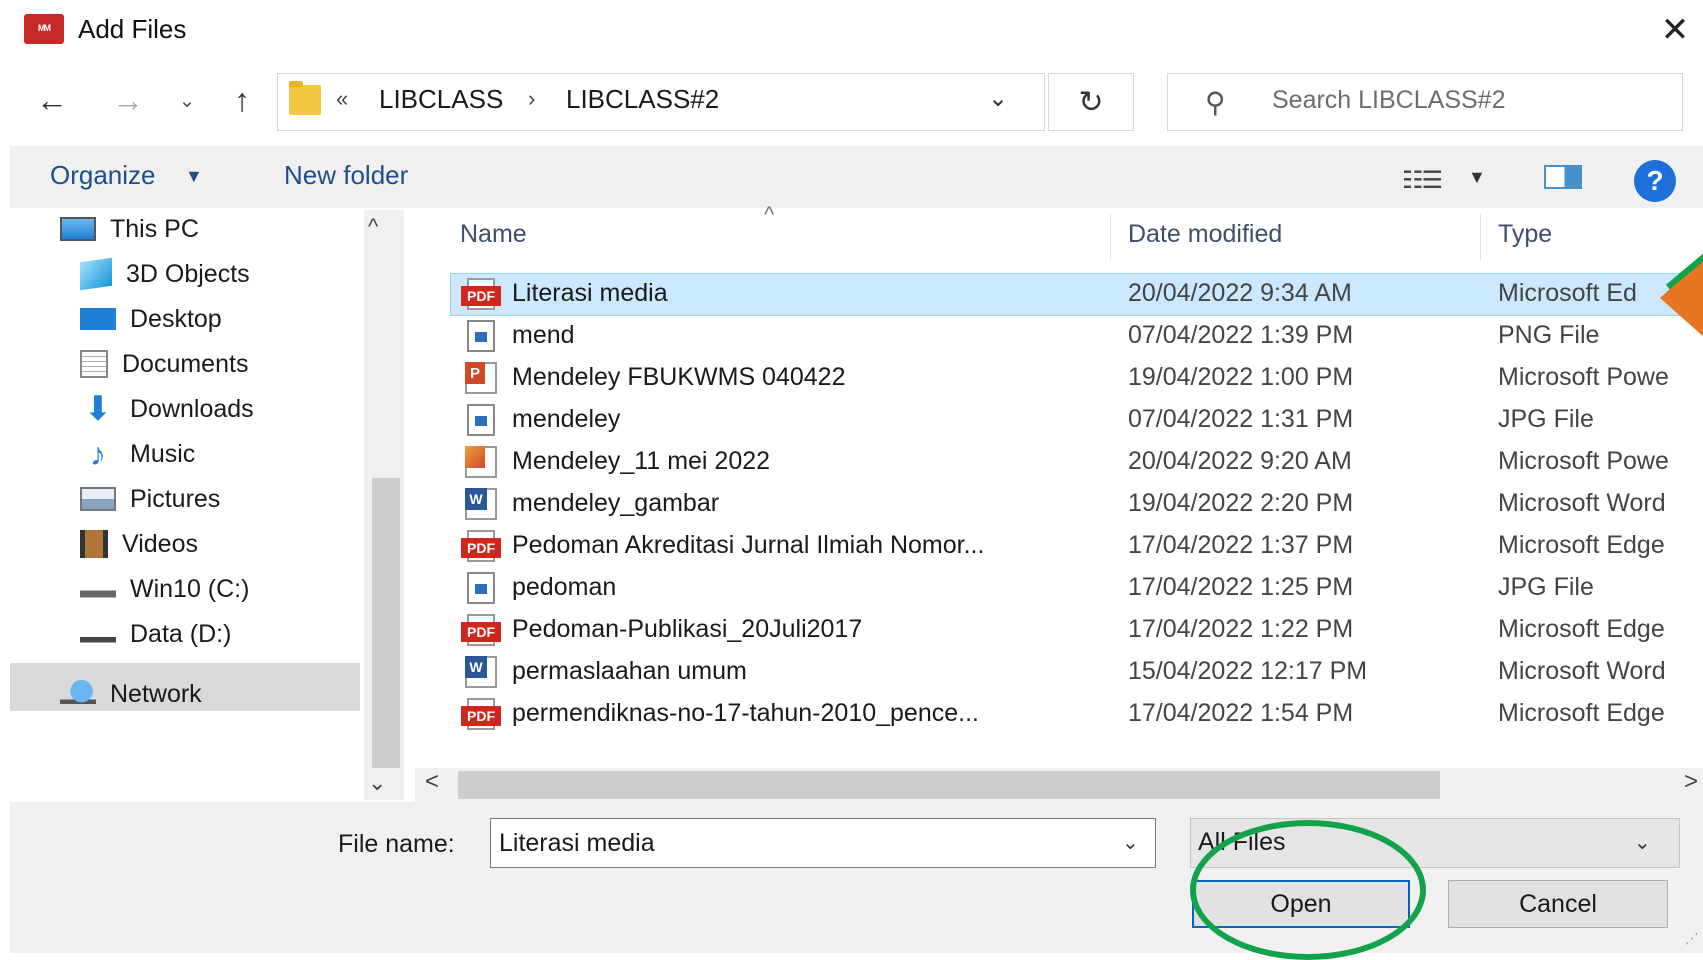  What do you see at coordinates (642, 99) in the screenshot?
I see `breadcrumb-libclass2: LIBCLASS#2` at bounding box center [642, 99].